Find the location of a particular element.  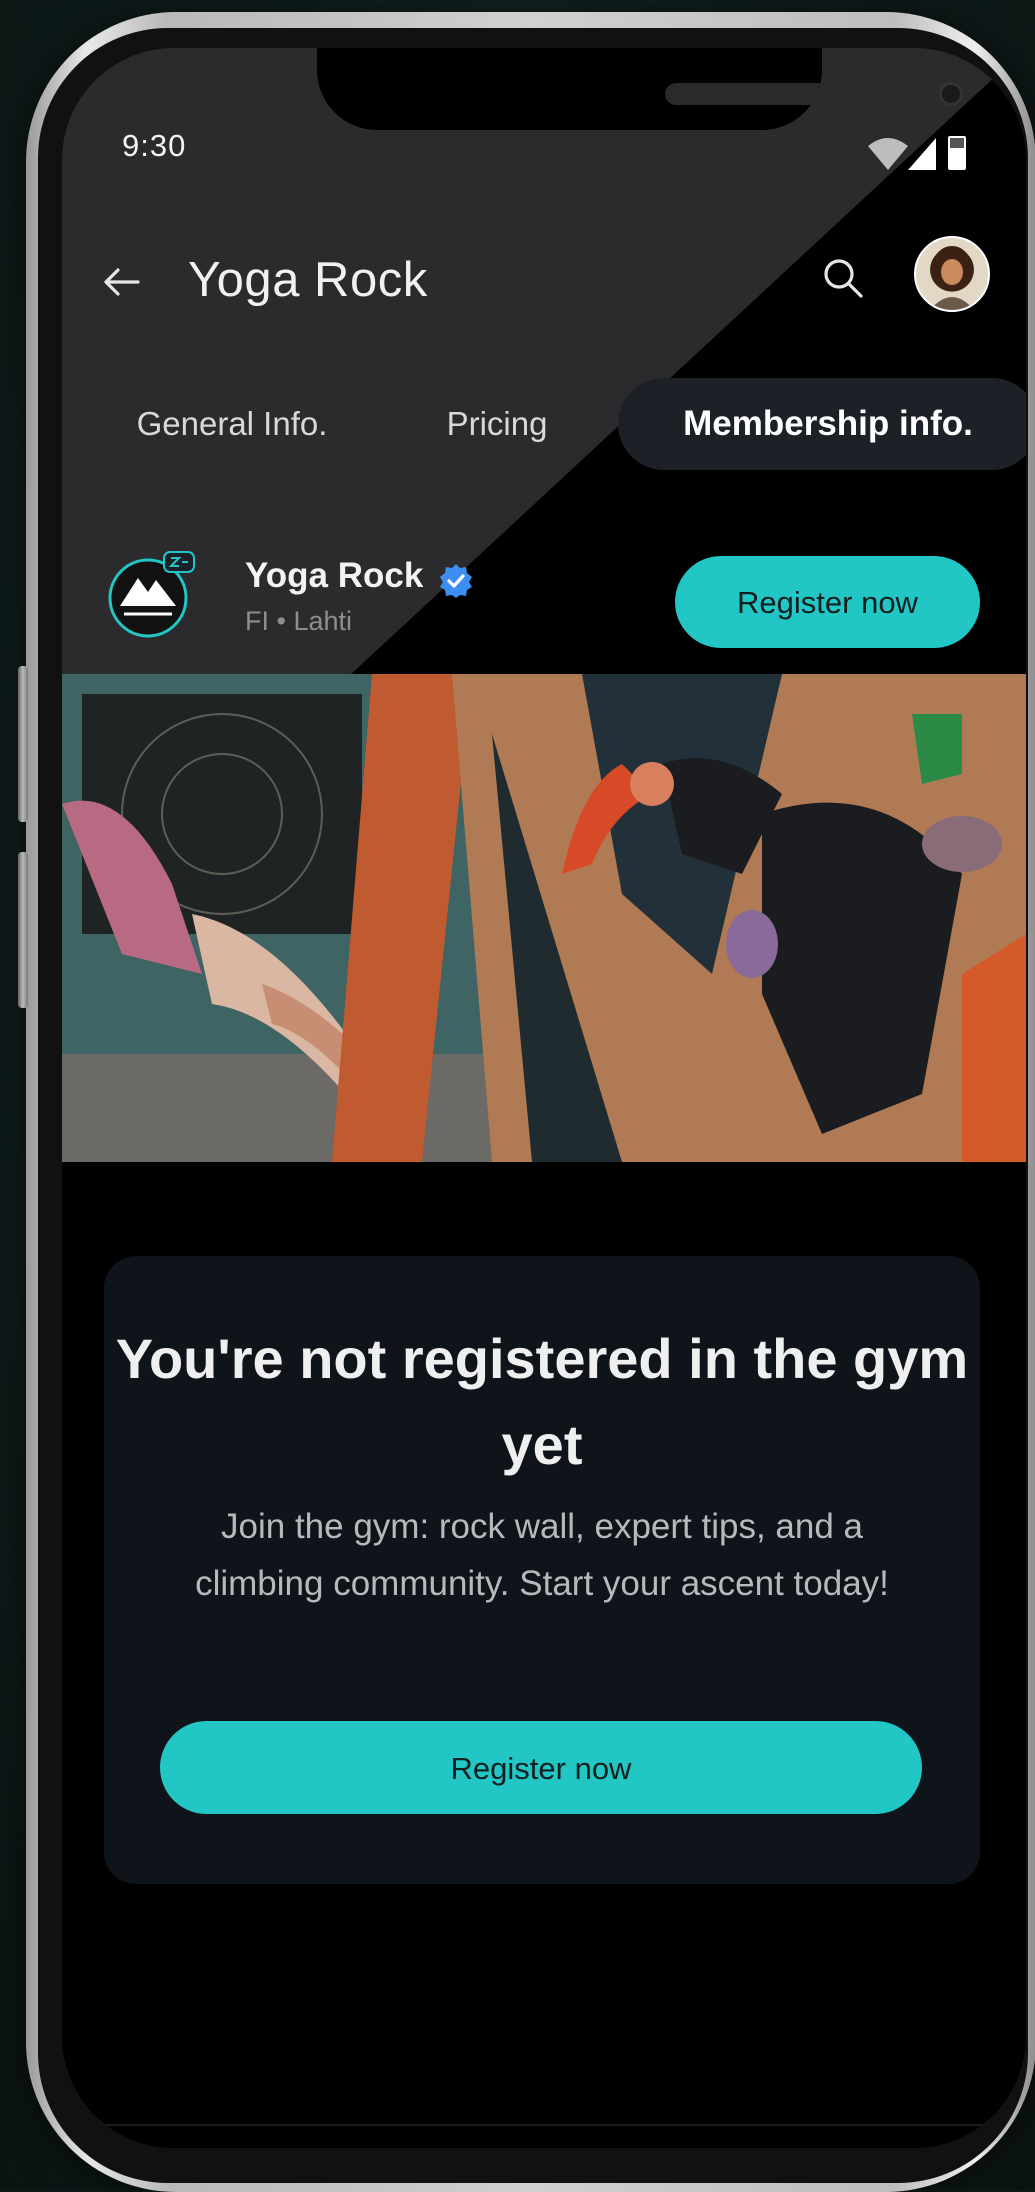

gym-logo is located at coordinates (151, 595).